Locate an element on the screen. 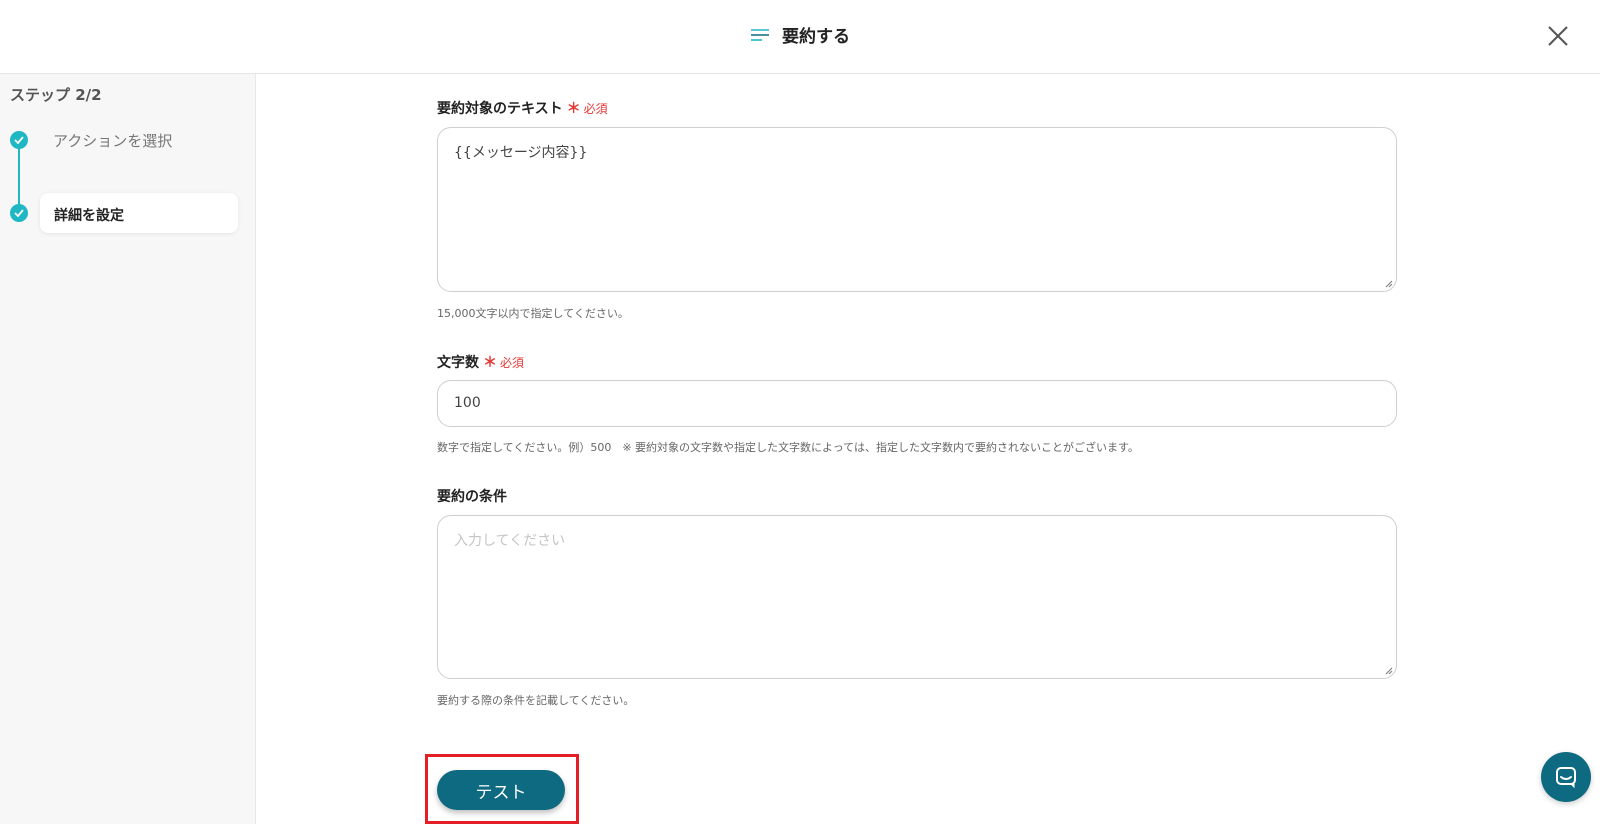 The height and width of the screenshot is (824, 1600). close-button is located at coordinates (1558, 36).